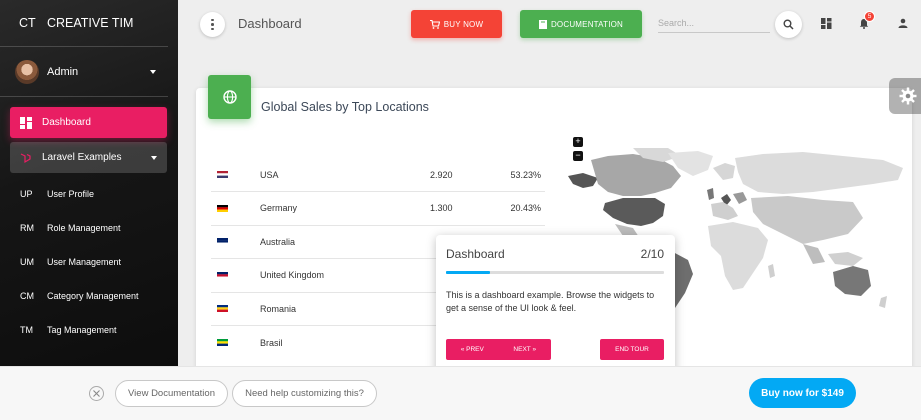 This screenshot has width=921, height=420. What do you see at coordinates (27, 23) in the screenshot?
I see `brand-mini: CT` at bounding box center [27, 23].